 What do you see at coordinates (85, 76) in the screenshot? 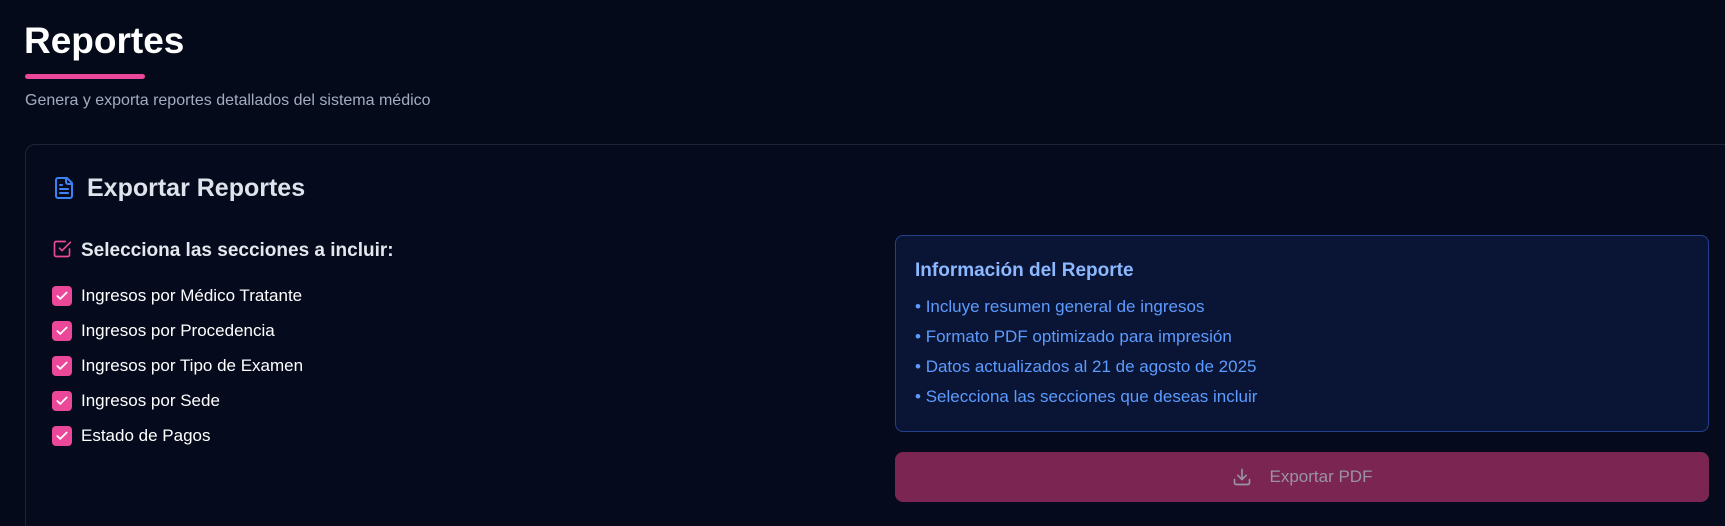
I see `title-underline` at bounding box center [85, 76].